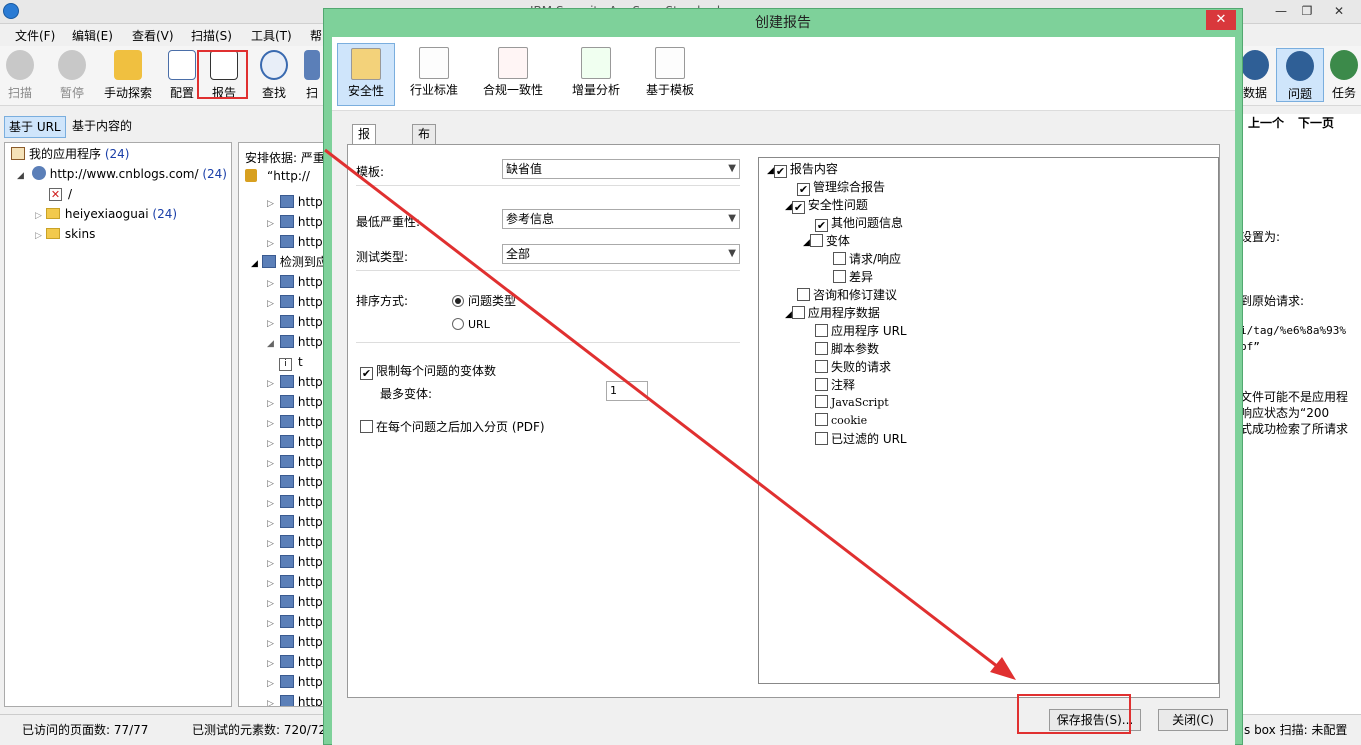 This screenshot has width=1361, height=745. Describe the element at coordinates (1003, 668) in the screenshot. I see `arrow-head` at that location.